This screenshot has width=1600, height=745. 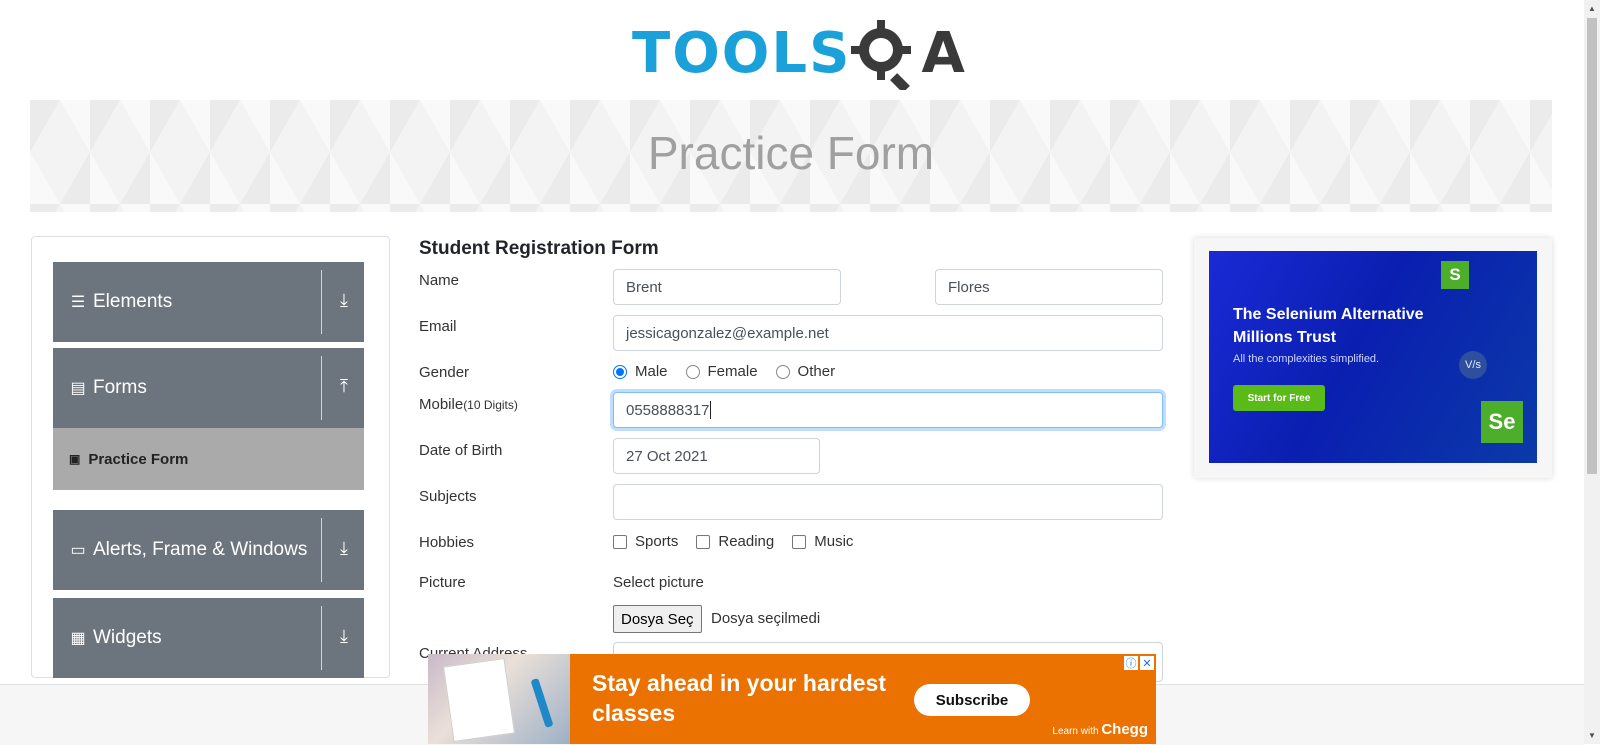 What do you see at coordinates (739, 698) in the screenshot?
I see `chegg-ad-headline: Stay ahead in your hardest classes` at bounding box center [739, 698].